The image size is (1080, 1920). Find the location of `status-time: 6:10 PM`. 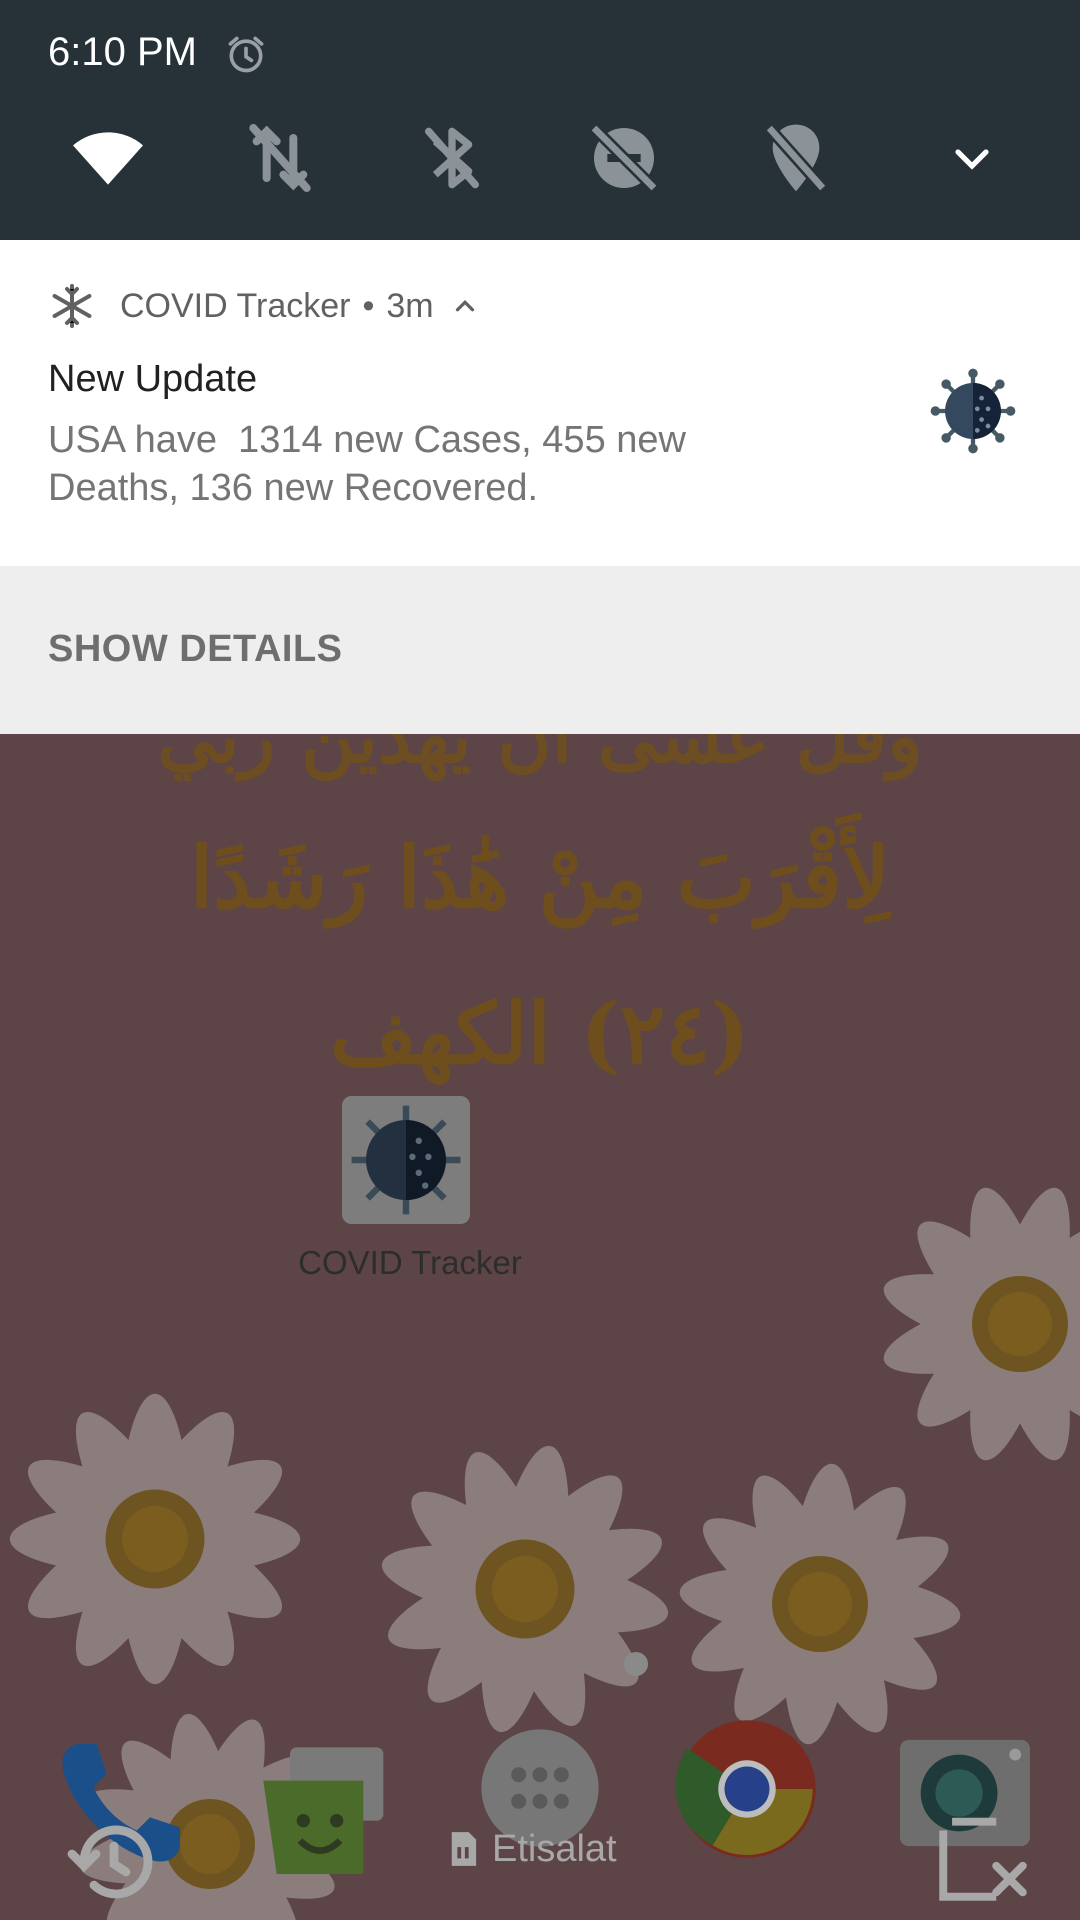

status-time: 6:10 PM is located at coordinates (122, 52).